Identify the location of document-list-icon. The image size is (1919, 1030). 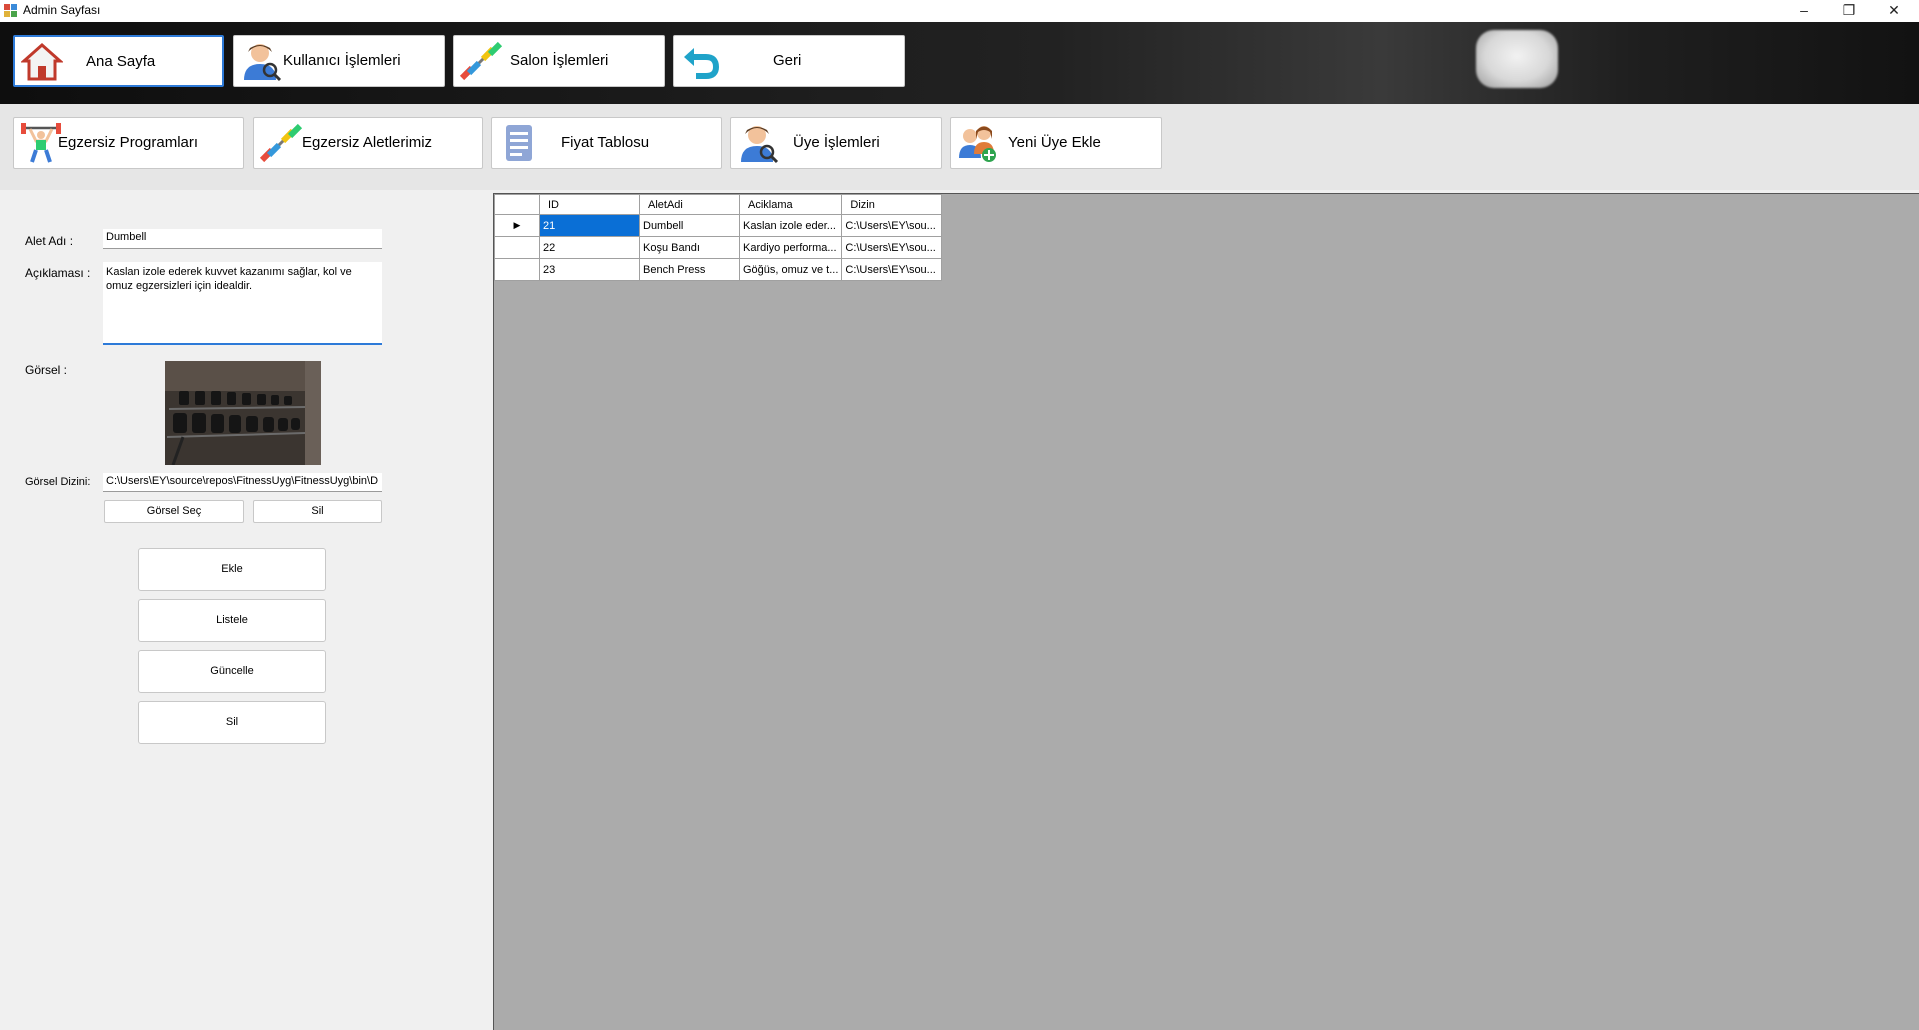
(519, 143).